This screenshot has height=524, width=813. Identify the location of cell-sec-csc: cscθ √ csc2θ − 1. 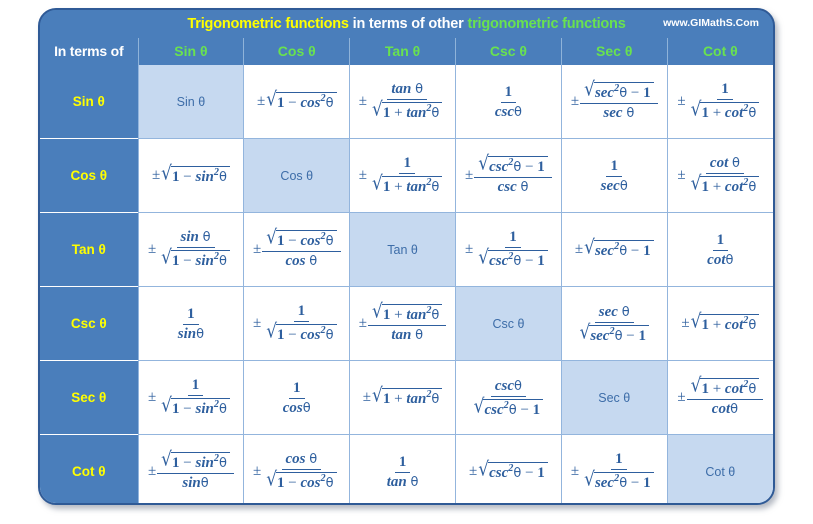
(508, 397).